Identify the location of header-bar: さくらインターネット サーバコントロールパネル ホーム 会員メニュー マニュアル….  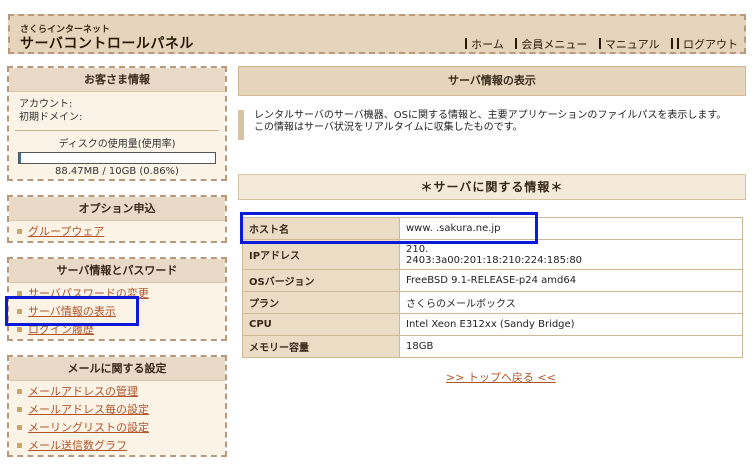
(377, 34).